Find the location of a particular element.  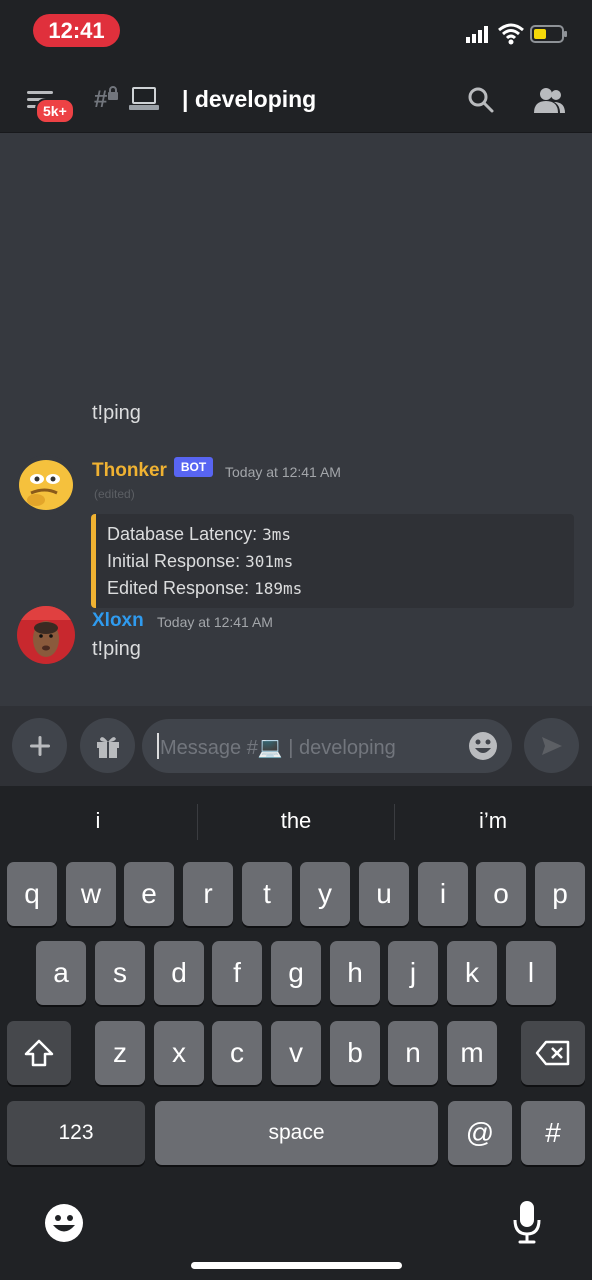

plus-icon is located at coordinates (39, 745).